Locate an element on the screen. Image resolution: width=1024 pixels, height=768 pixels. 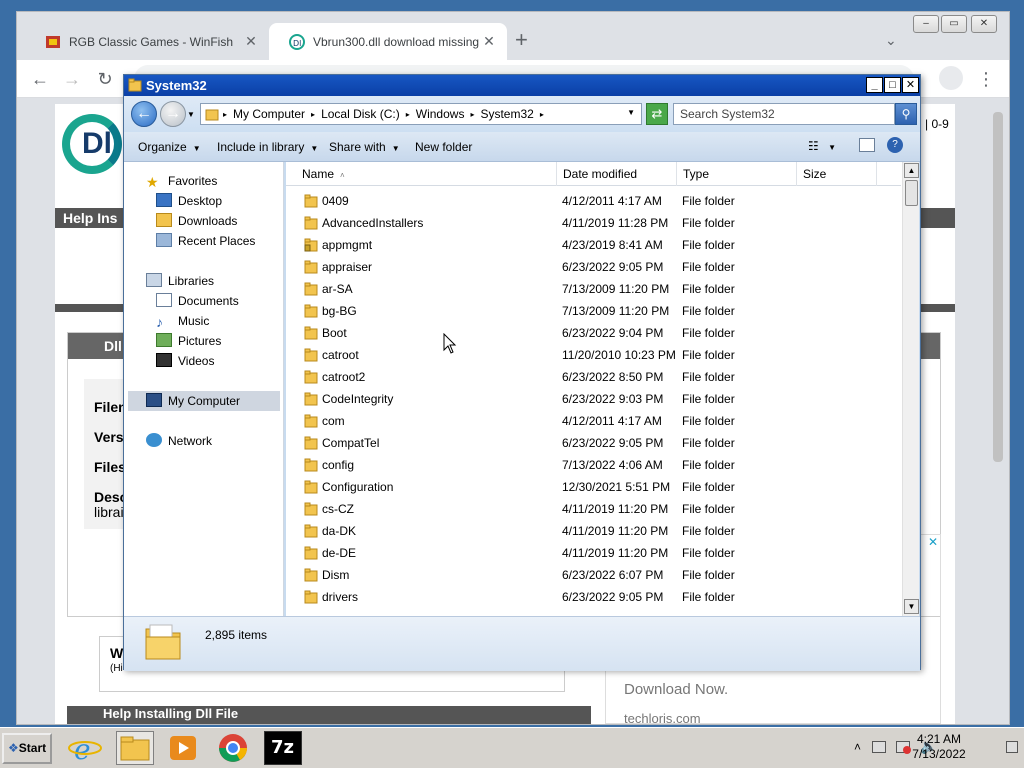
file-row: cs-CZ 4/11/2019 11:20 PM File folder is located at coordinates (593, 509).